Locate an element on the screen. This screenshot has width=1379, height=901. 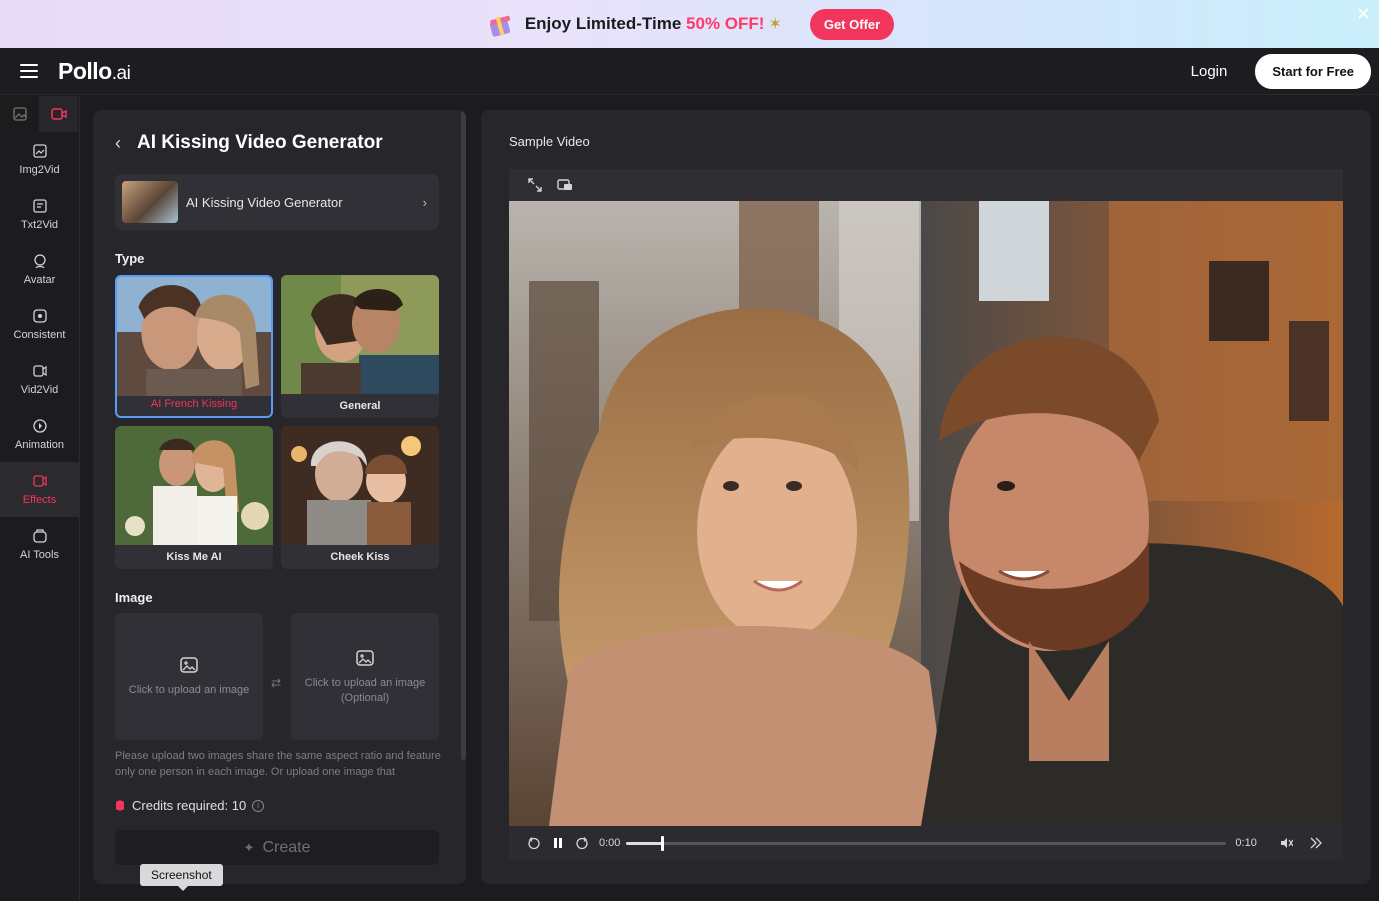
create-button: ✦ Create is located at coordinates (277, 847).